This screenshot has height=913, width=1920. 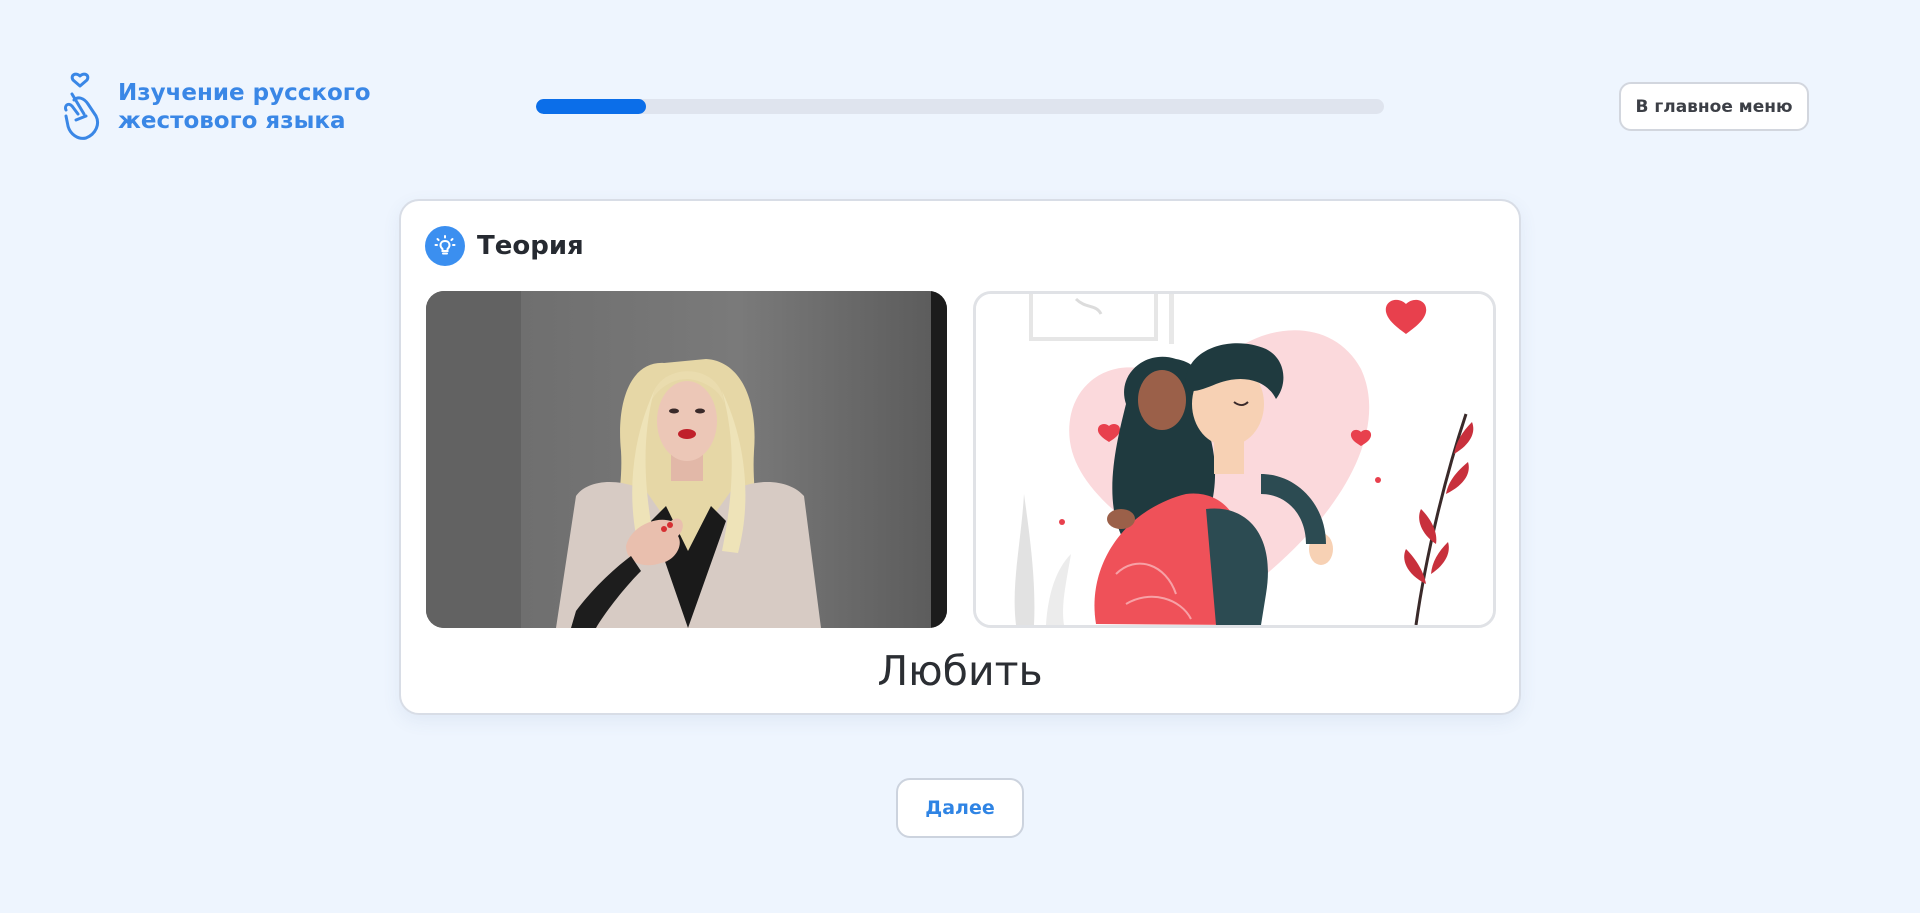 What do you see at coordinates (686, 459) in the screenshot?
I see `sign-video` at bounding box center [686, 459].